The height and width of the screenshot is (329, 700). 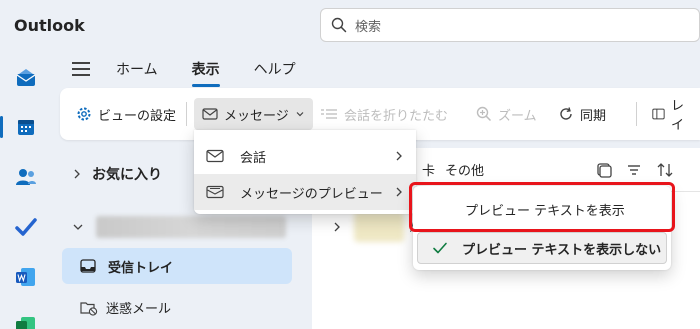 What do you see at coordinates (26, 321) in the screenshot?
I see `excel-app-icon` at bounding box center [26, 321].